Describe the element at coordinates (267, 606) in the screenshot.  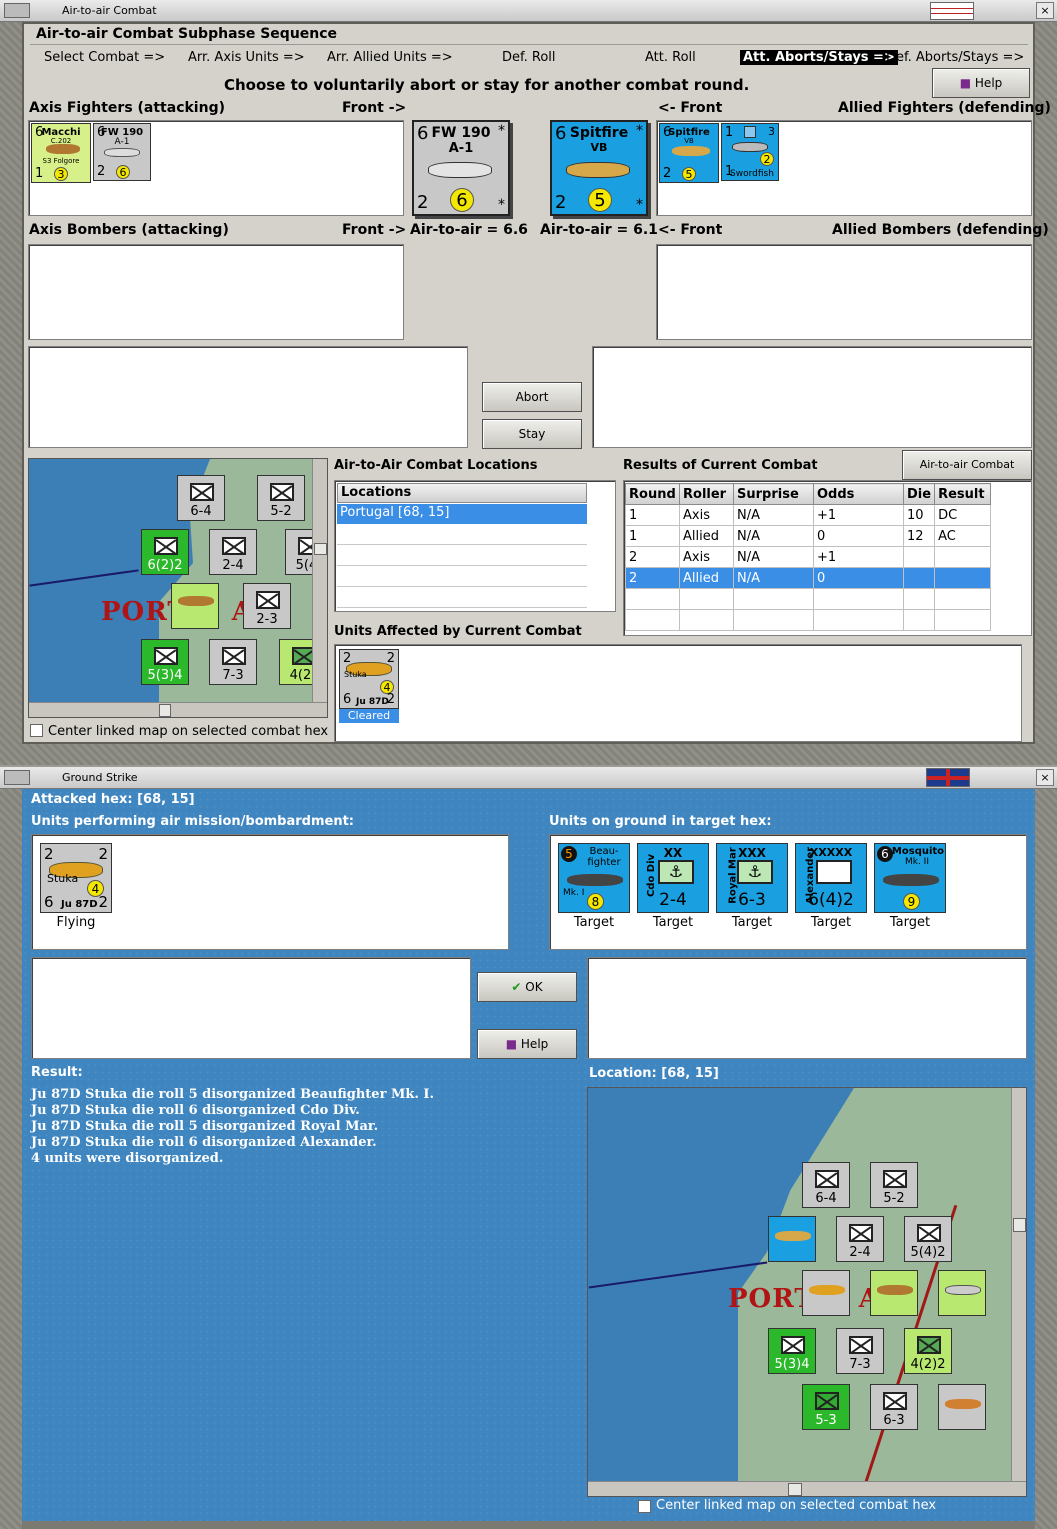
I see `map-unit: 2-3` at that location.